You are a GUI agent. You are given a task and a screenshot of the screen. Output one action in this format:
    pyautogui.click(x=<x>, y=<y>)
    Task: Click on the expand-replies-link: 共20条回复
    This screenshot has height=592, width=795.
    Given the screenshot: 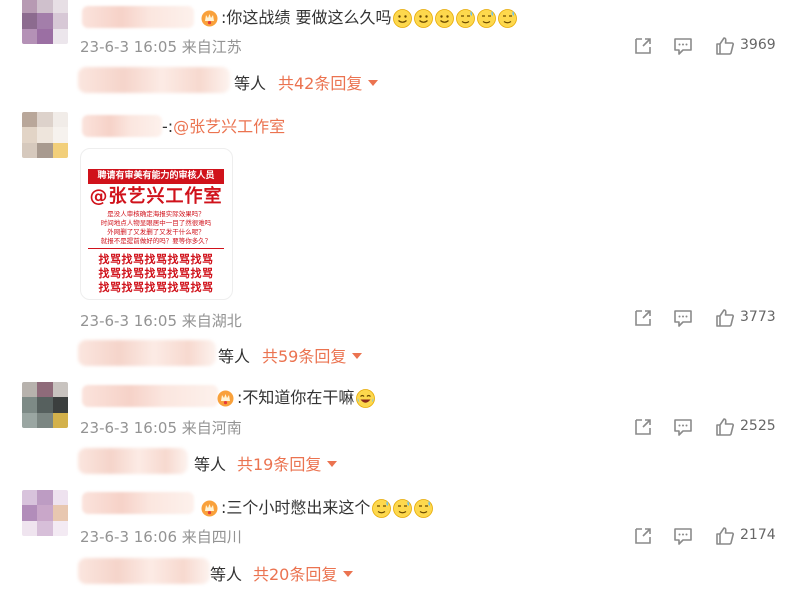 What is the action you would take?
    pyautogui.click(x=303, y=573)
    